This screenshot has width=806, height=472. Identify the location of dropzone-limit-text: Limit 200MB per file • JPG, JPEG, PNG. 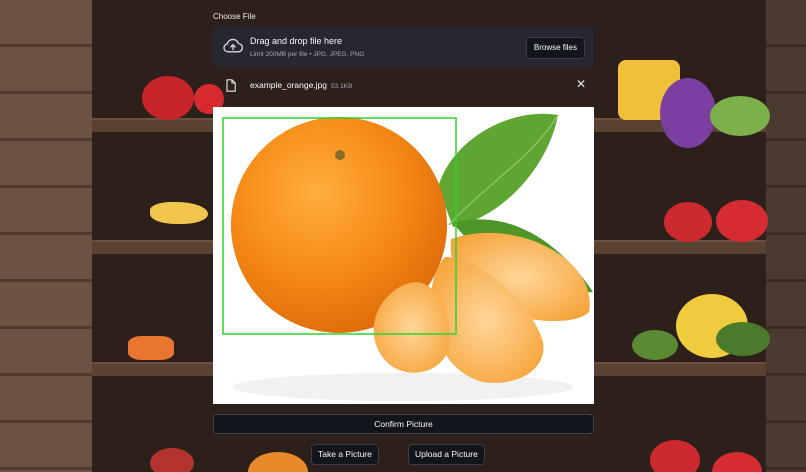
(307, 54).